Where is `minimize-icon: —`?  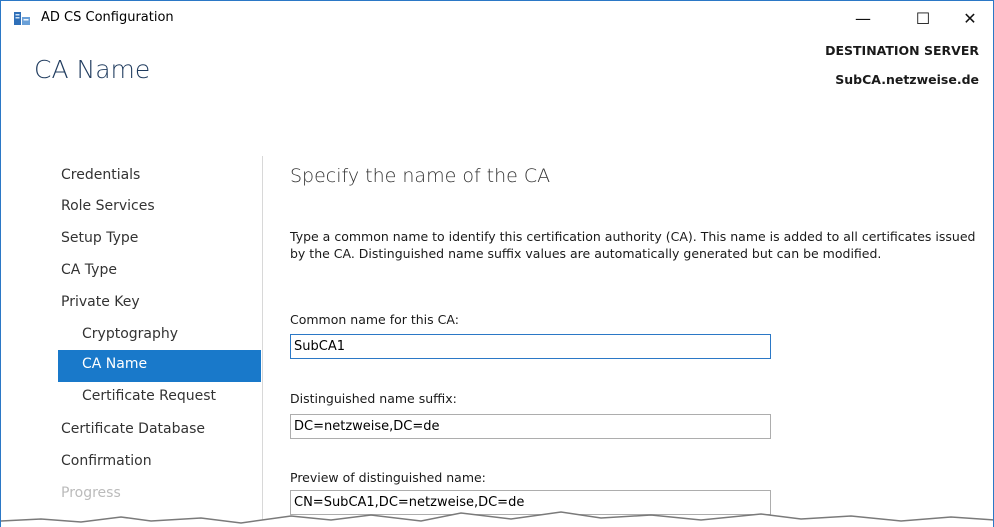
minimize-icon: — is located at coordinates (863, 18).